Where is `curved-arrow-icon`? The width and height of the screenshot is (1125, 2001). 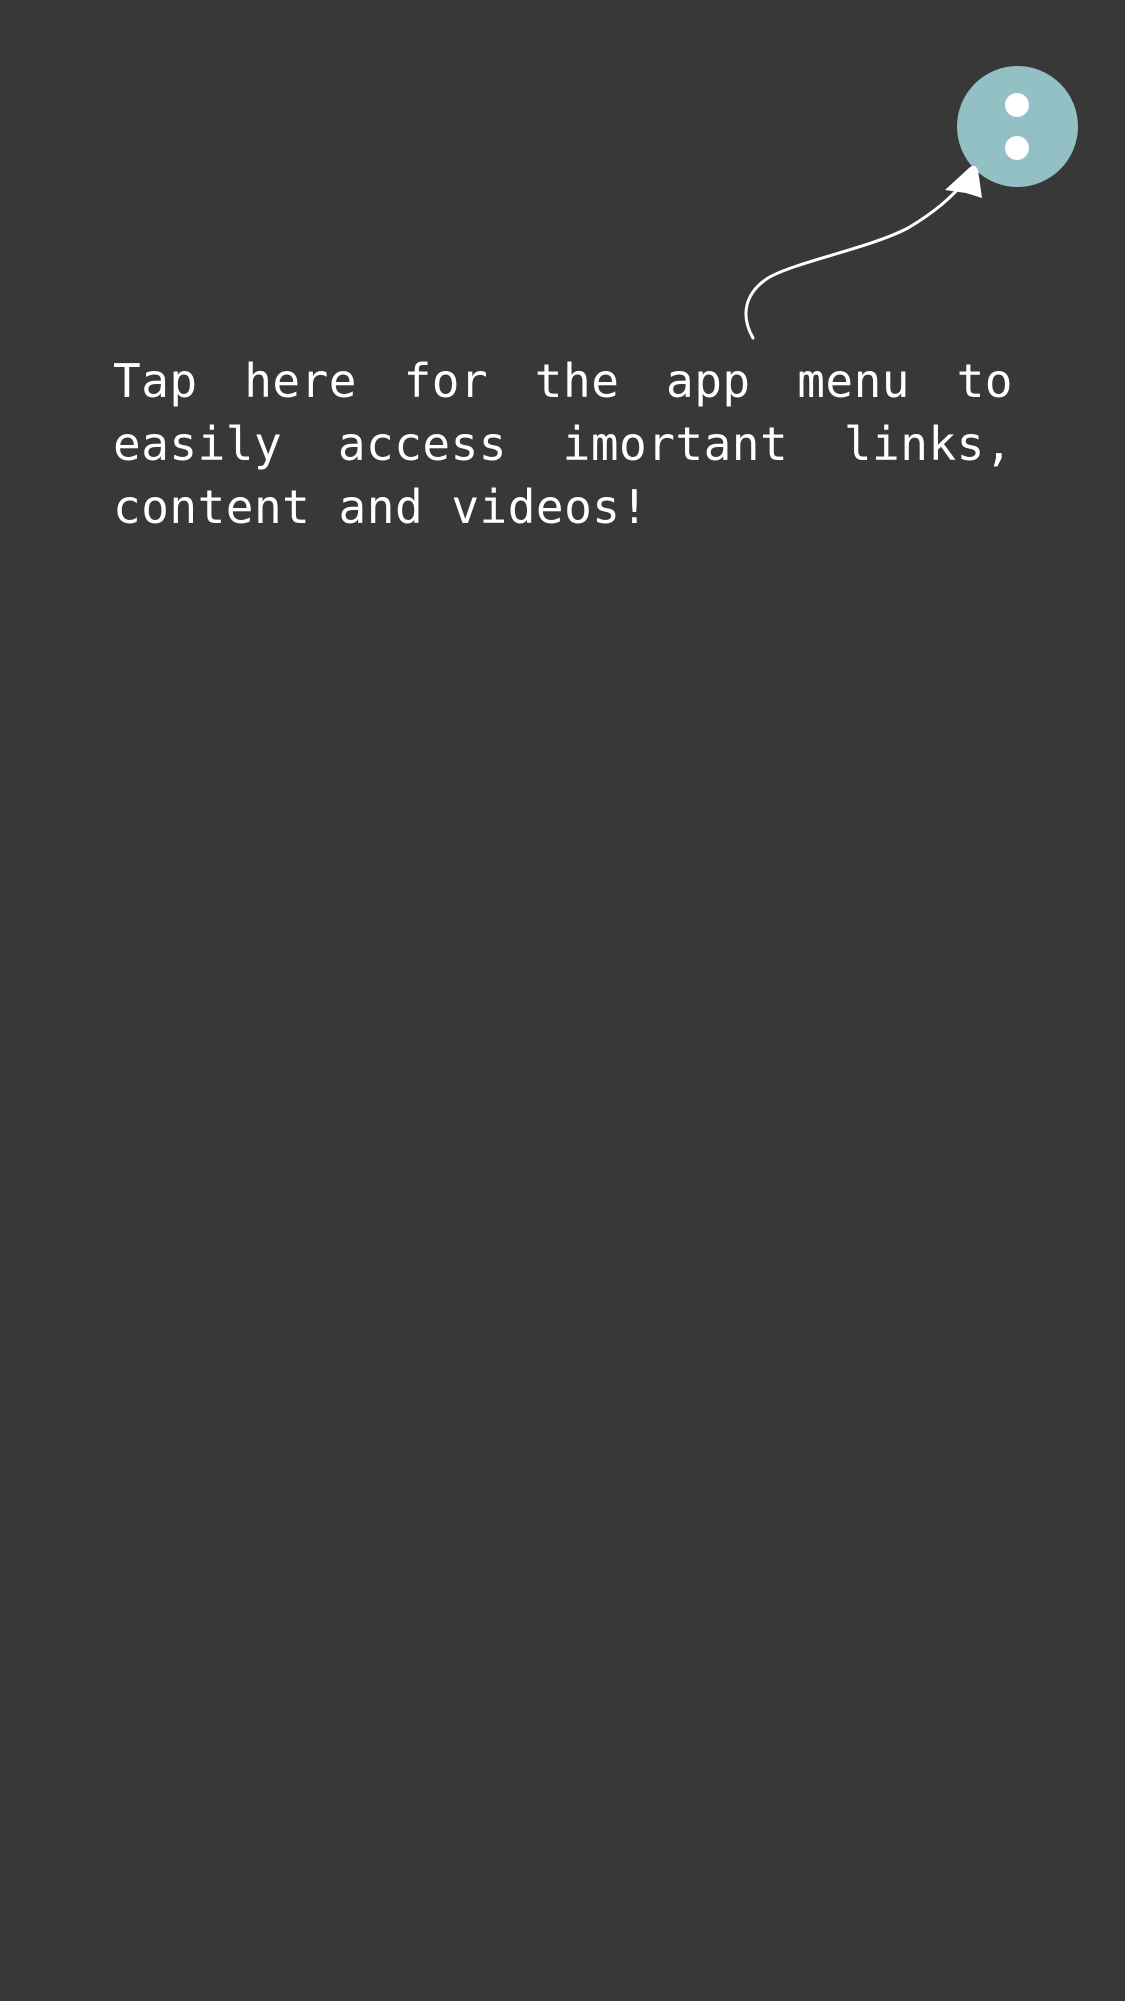 curved-arrow-icon is located at coordinates (863, 252).